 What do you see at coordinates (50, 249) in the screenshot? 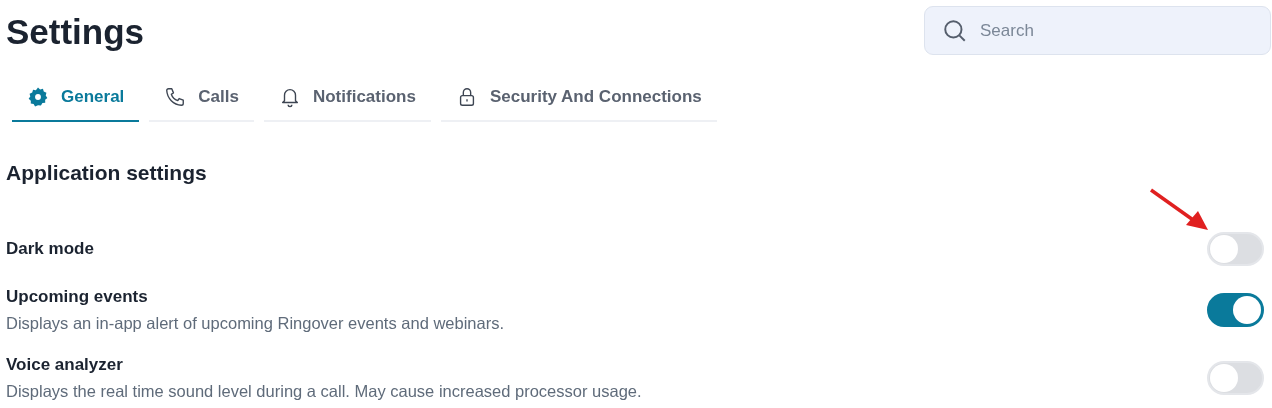
I see `setting-name: Dark mode` at bounding box center [50, 249].